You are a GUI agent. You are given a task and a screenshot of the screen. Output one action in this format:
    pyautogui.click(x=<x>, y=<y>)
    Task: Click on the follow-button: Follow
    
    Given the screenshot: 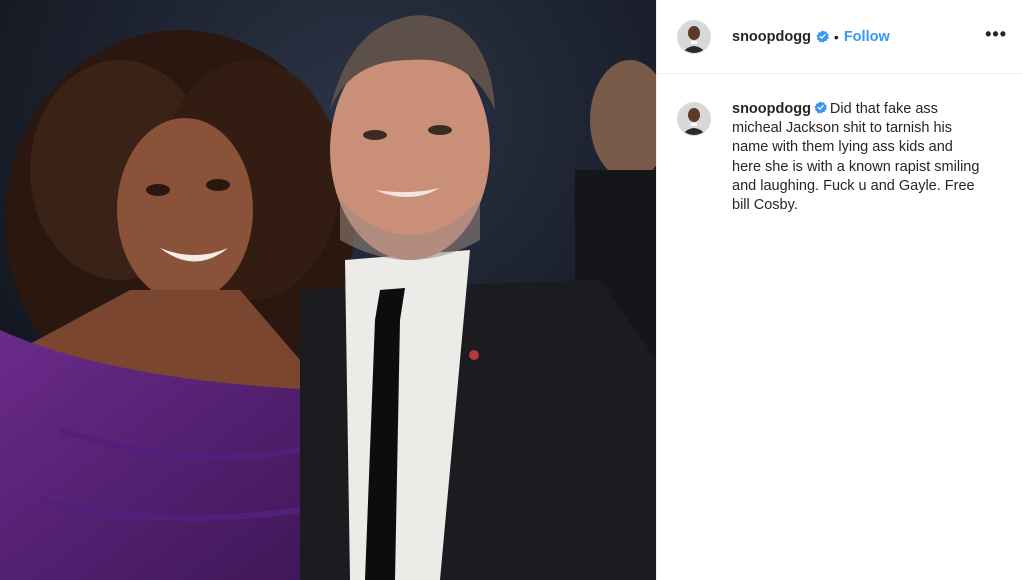 What is the action you would take?
    pyautogui.click(x=867, y=37)
    